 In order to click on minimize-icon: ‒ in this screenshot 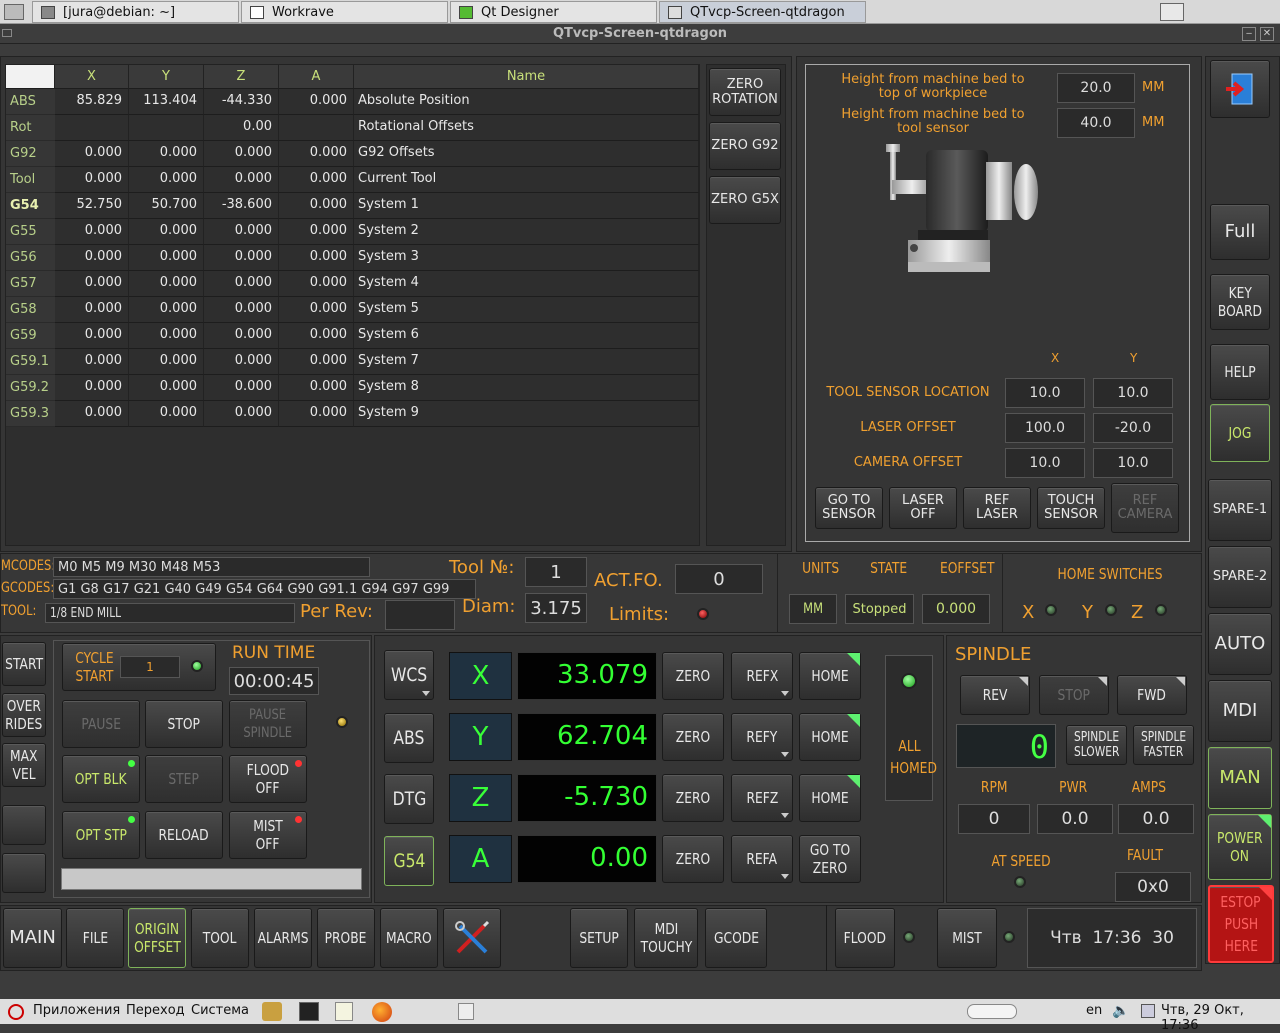, I will do `click(1249, 34)`.